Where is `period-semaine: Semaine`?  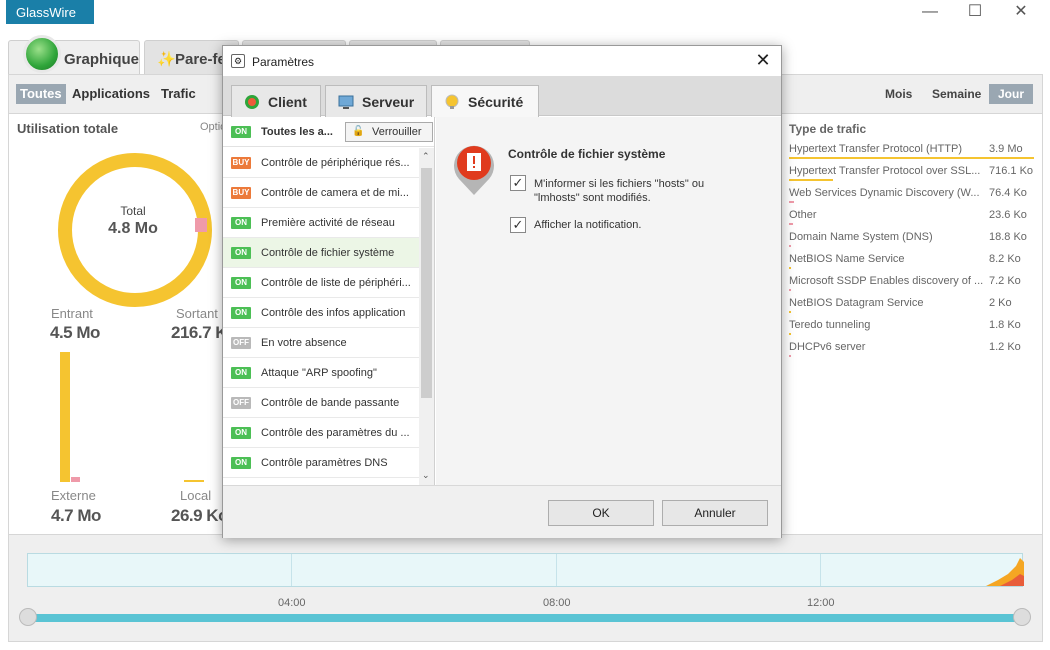
period-semaine: Semaine is located at coordinates (956, 94).